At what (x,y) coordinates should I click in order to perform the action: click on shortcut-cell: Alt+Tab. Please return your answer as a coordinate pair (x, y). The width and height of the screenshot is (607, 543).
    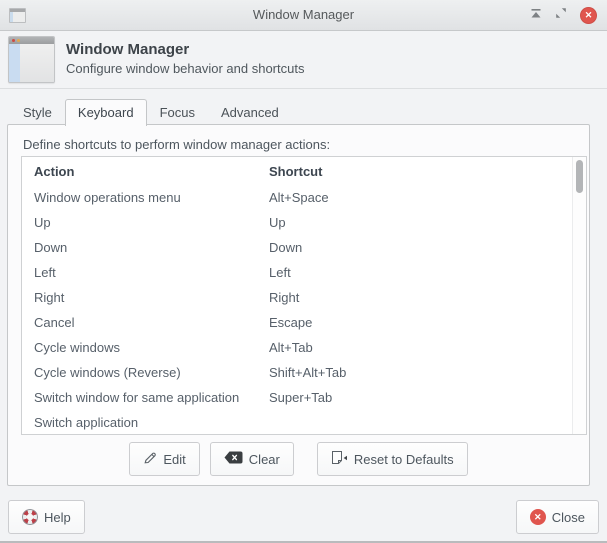
    Looking at the image, I should click on (291, 347).